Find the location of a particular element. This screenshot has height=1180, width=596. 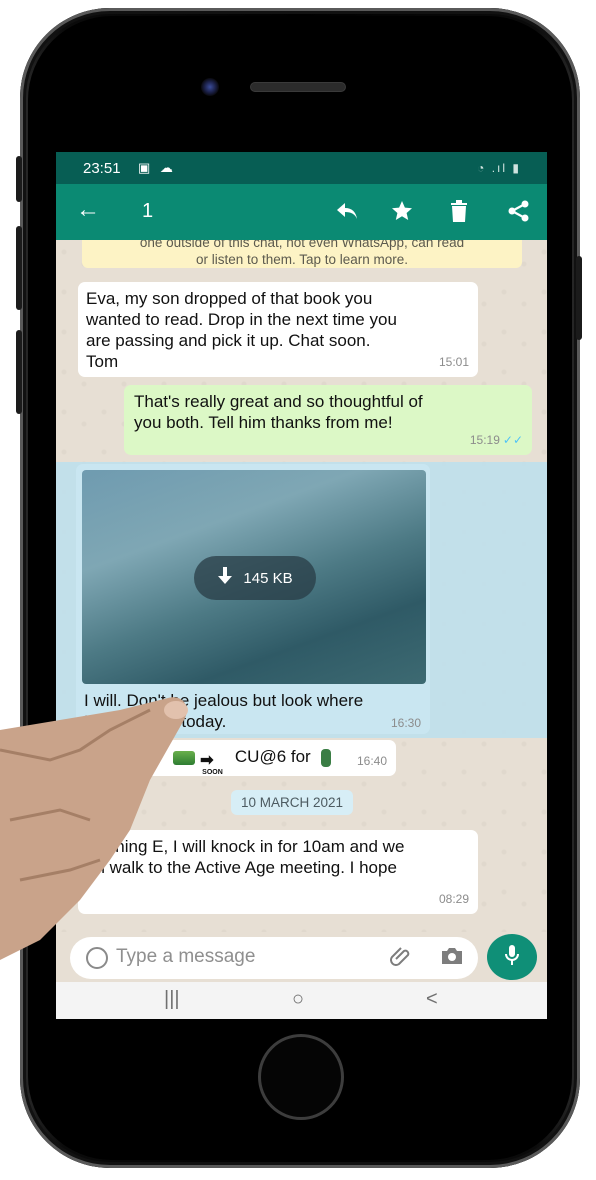

park-emoji-icon is located at coordinates (184, 757).